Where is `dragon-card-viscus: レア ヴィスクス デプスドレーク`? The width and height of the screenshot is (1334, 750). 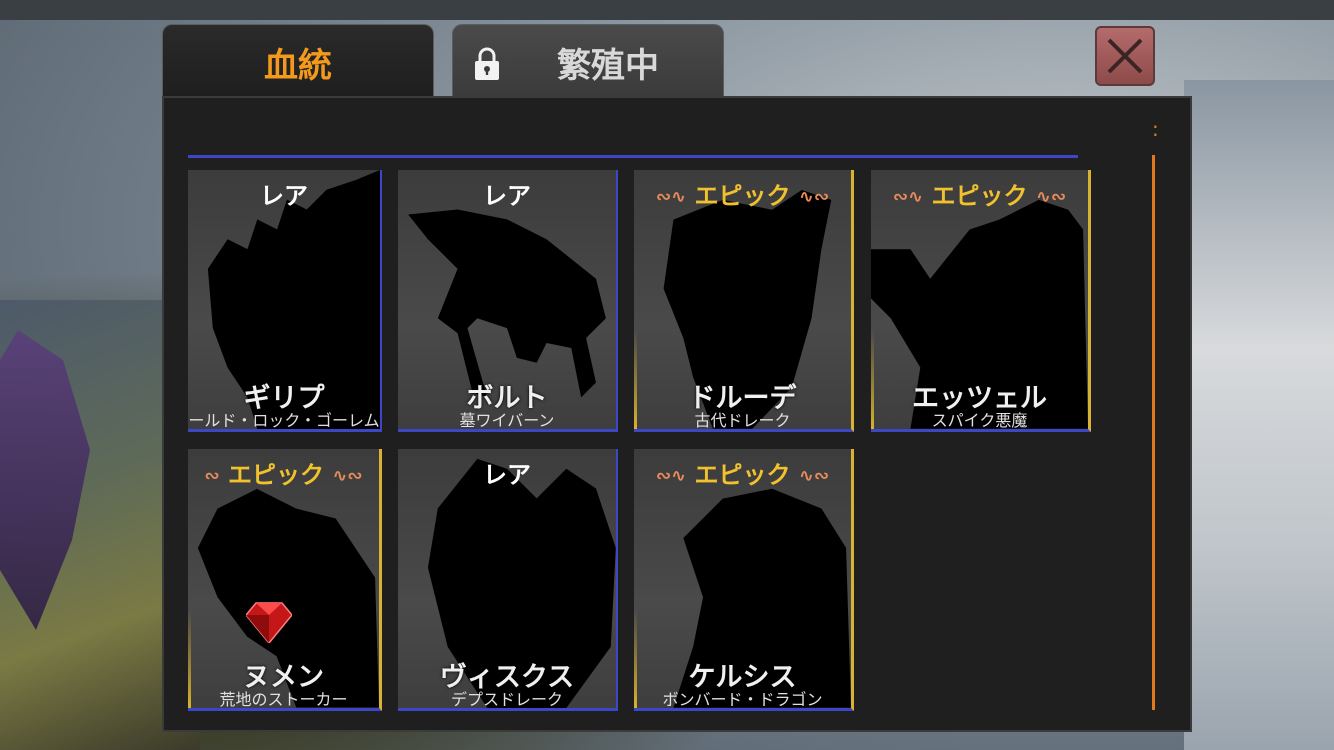 dragon-card-viscus: レア ヴィスクス デプスドレーク is located at coordinates (508, 580).